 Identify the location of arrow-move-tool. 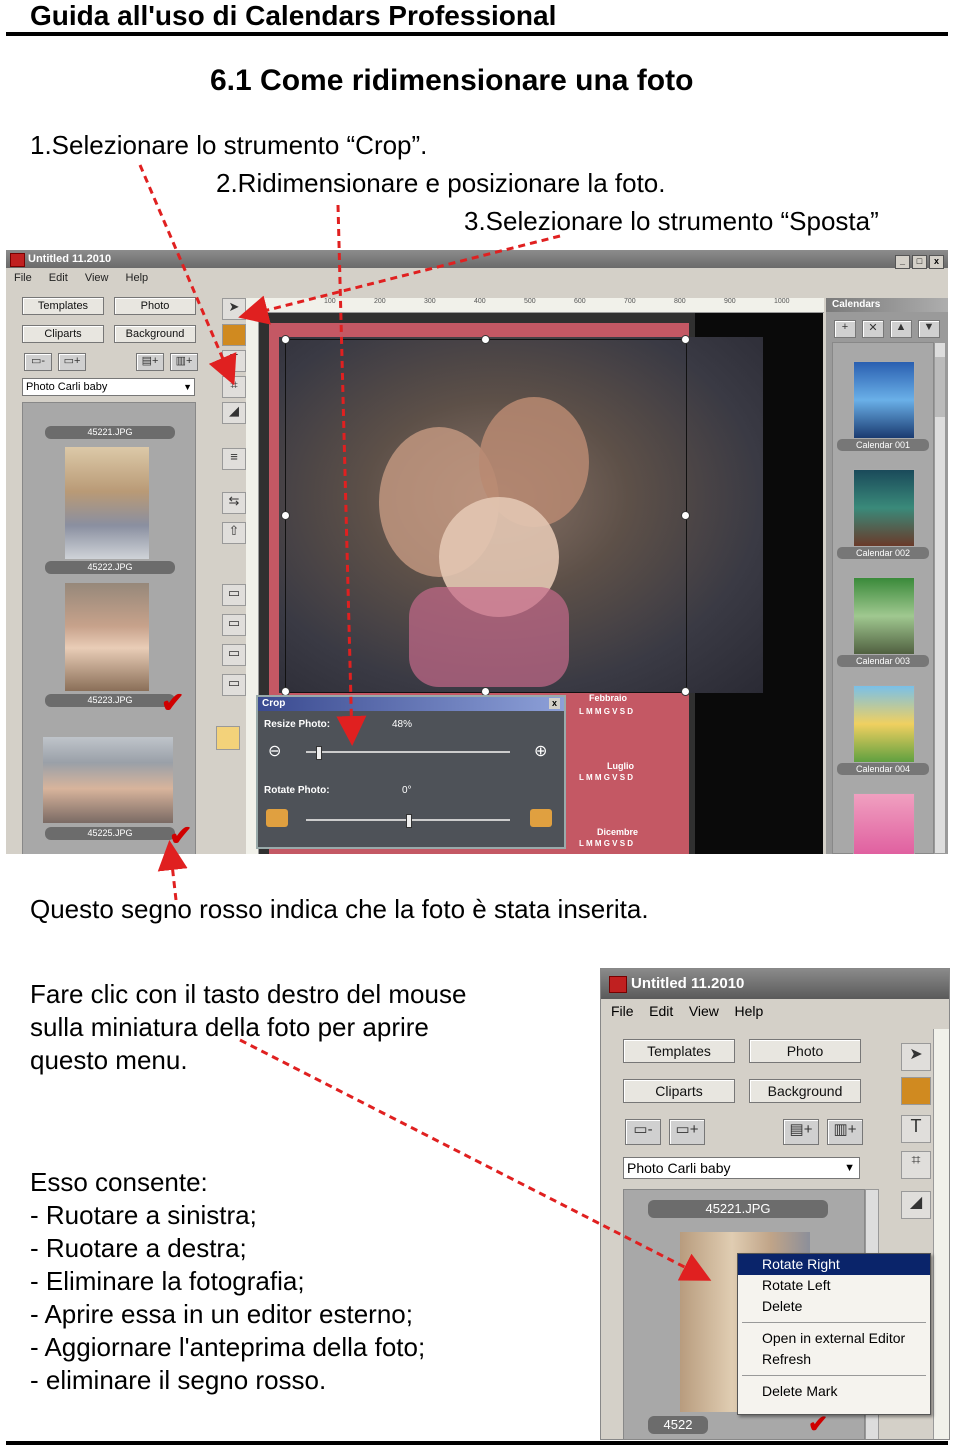
(399, 279).